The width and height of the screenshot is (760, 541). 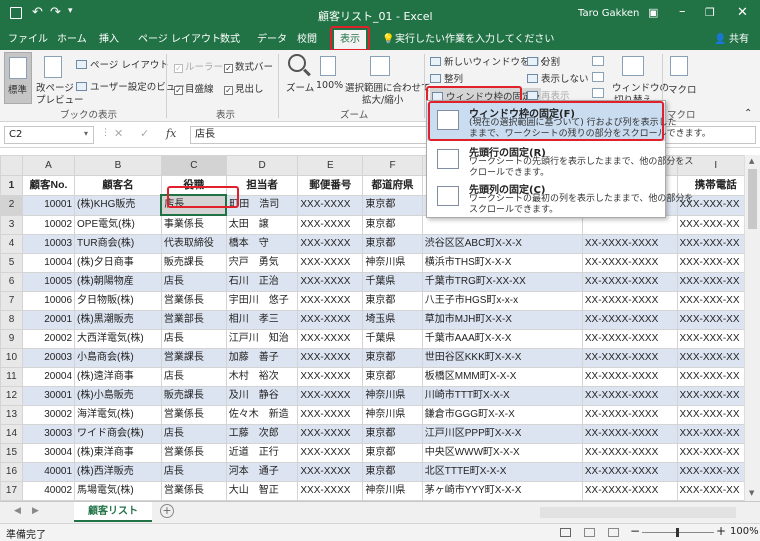 I want to click on table-cell: 10004, so click(x=48, y=263).